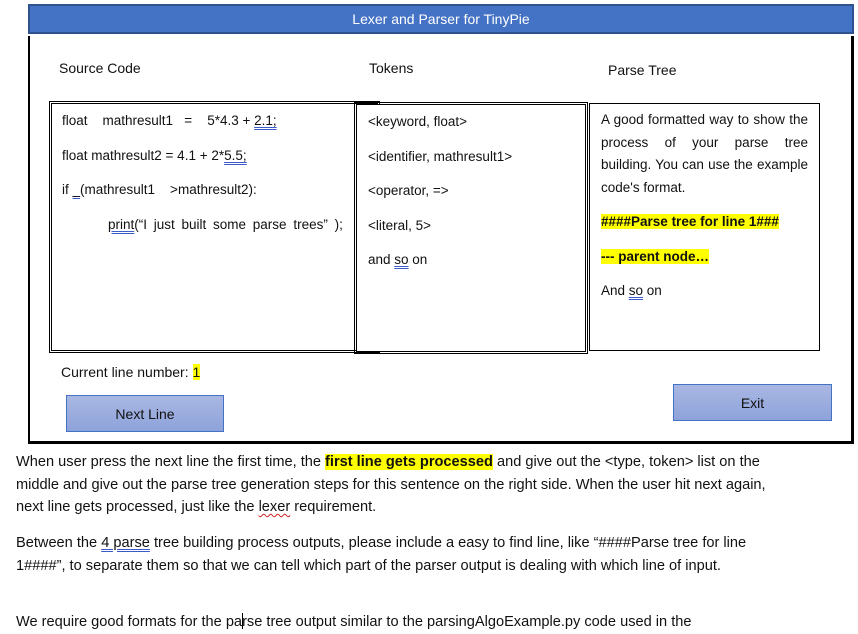  I want to click on next-line-button: Next Line, so click(145, 413).